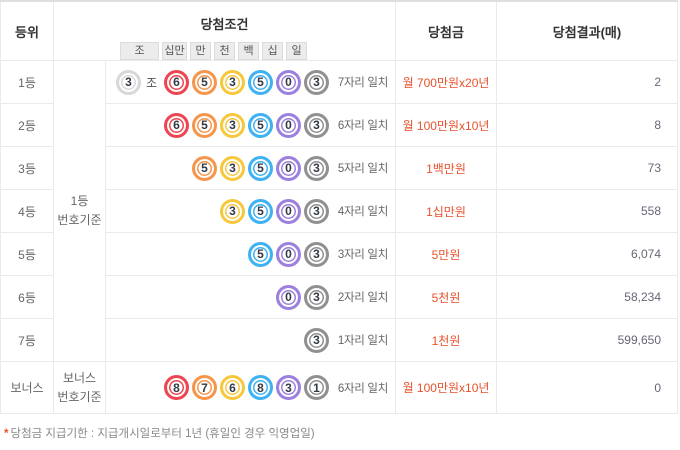 This screenshot has height=450, width=680. I want to click on result-cell: 8, so click(587, 125).